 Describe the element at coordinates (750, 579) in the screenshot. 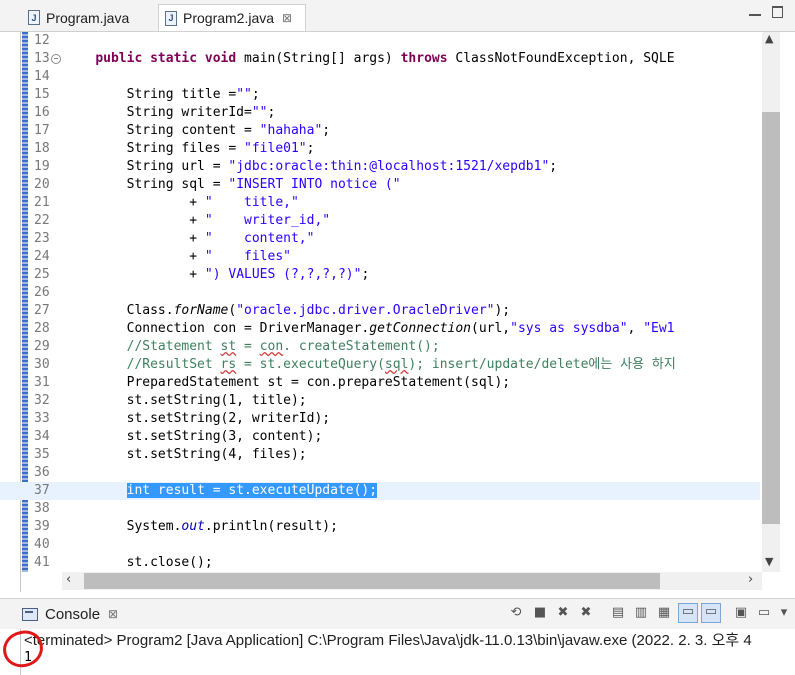

I see `scroll-right-icon: ›` at that location.